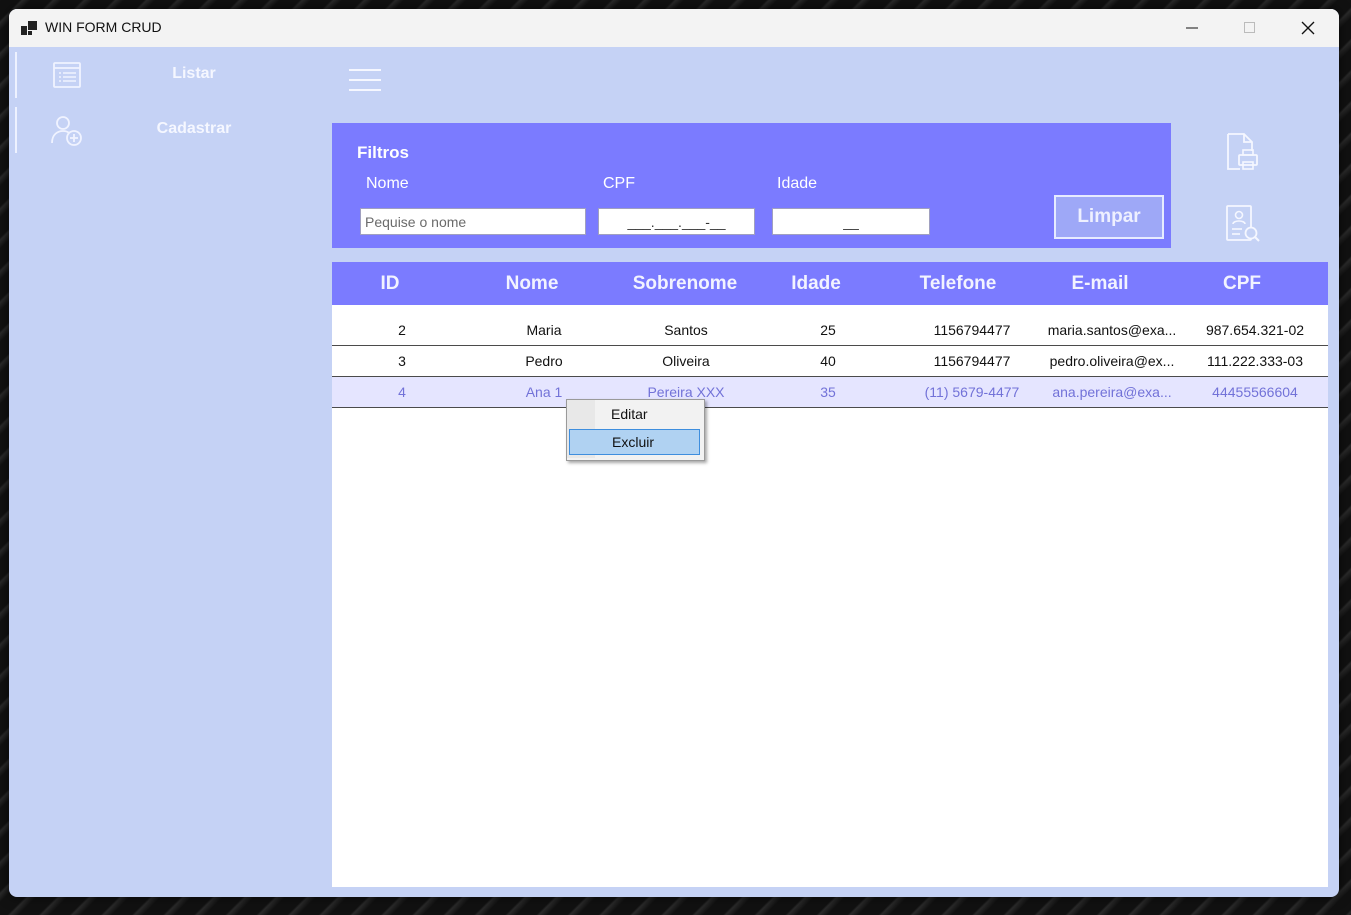  Describe the element at coordinates (797, 183) in the screenshot. I see `idade-label: Idade` at that location.